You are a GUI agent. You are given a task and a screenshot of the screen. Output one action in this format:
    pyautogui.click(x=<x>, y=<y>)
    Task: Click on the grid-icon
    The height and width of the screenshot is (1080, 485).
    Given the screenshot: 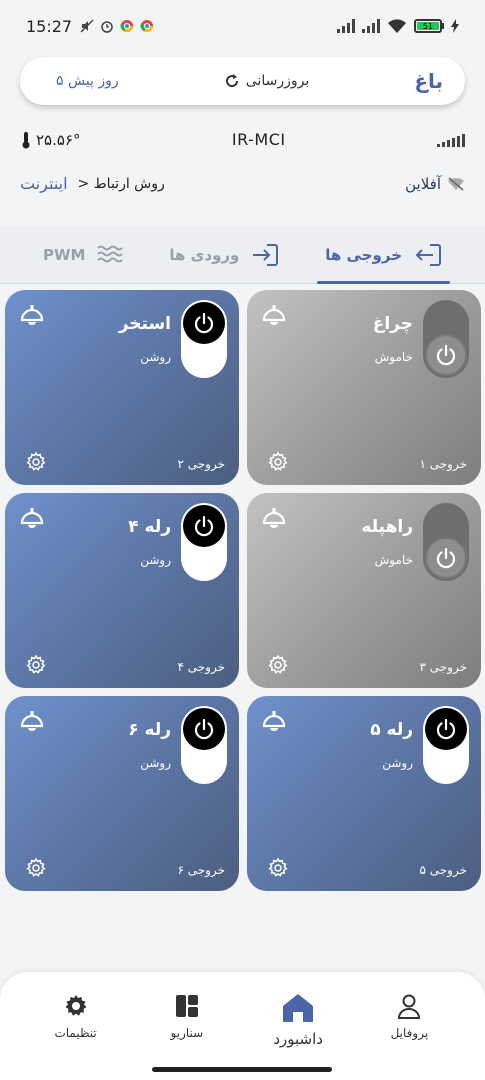 What is the action you would take?
    pyautogui.click(x=186, y=1006)
    